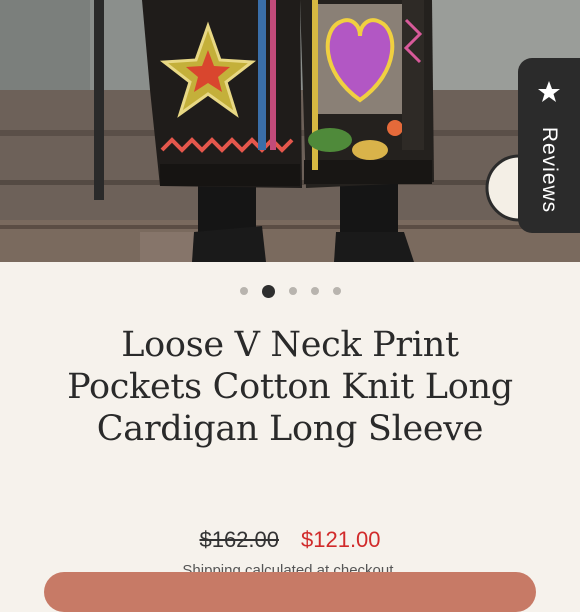  Describe the element at coordinates (290, 540) in the screenshot. I see `price-row: $162.00 $121.00` at that location.